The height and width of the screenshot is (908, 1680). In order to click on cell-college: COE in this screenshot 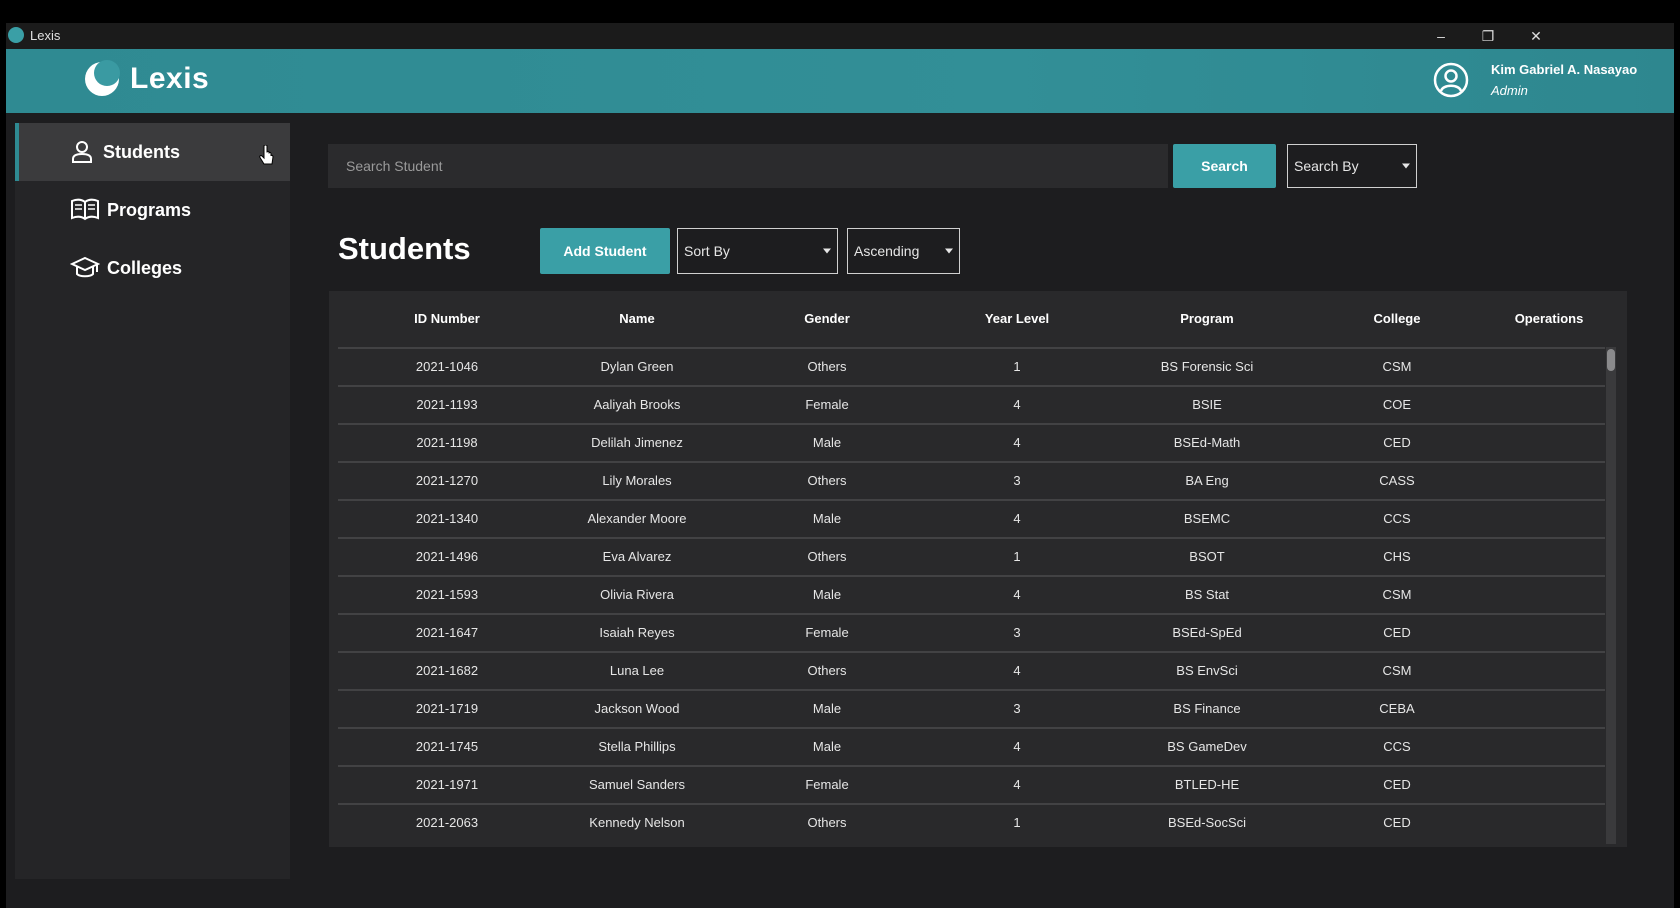, I will do `click(1397, 404)`.